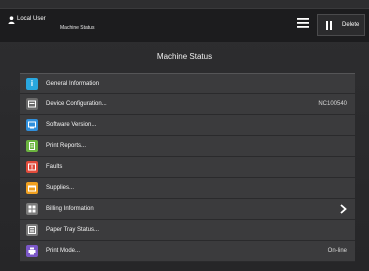 This screenshot has height=271, width=369. I want to click on list-item-value: NC100540, so click(332, 104).